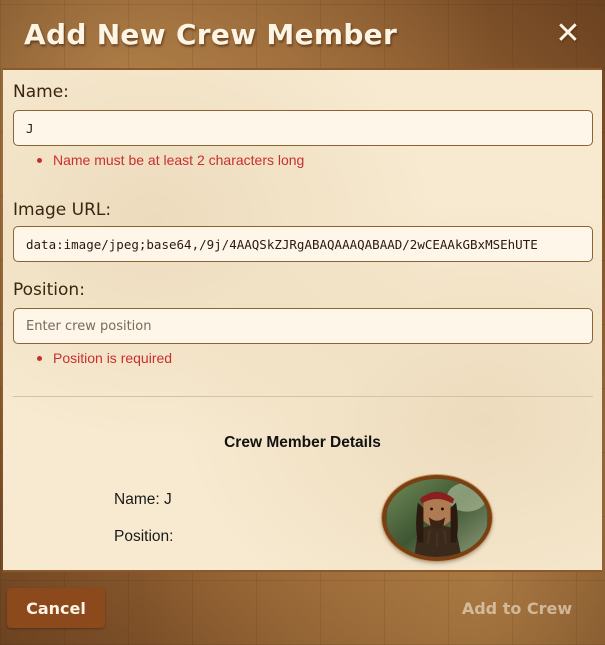 The height and width of the screenshot is (645, 605). I want to click on detail-position: Position:, so click(144, 536).